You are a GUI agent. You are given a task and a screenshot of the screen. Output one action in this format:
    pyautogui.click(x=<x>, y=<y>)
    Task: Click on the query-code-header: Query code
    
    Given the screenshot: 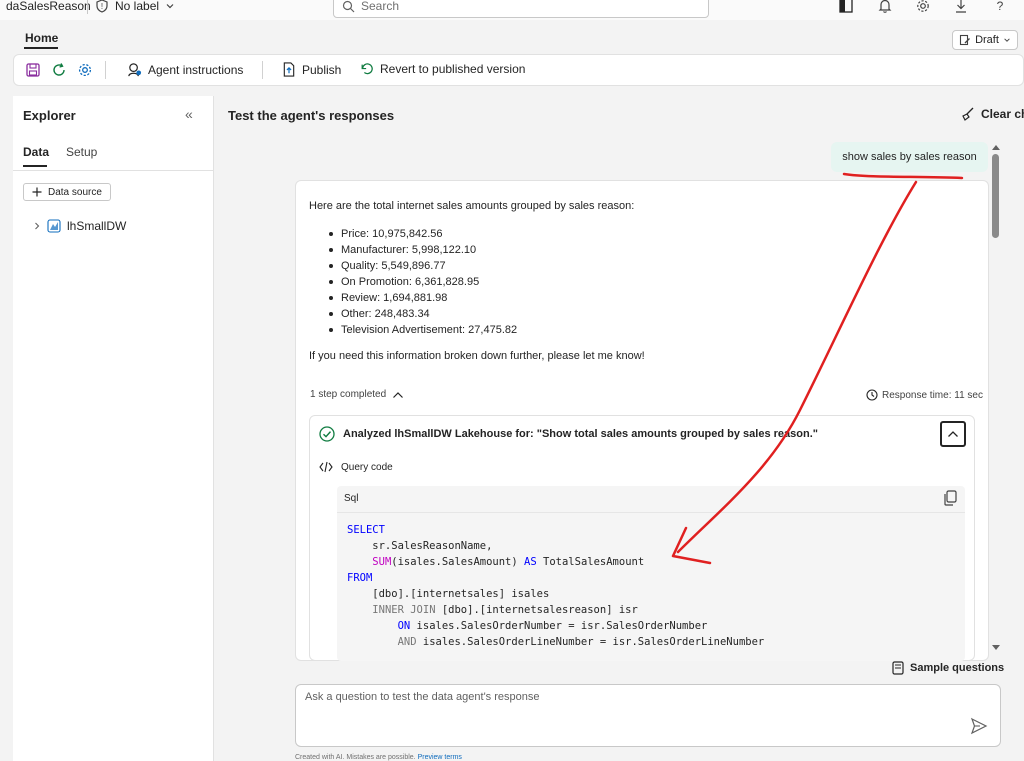 What is the action you would take?
    pyautogui.click(x=356, y=467)
    